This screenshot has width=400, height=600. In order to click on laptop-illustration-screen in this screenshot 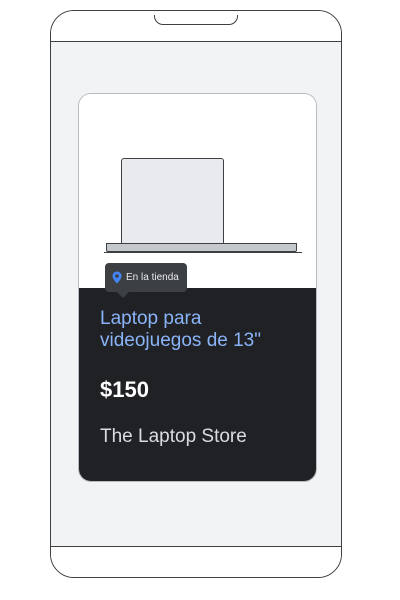, I will do `click(172, 200)`.